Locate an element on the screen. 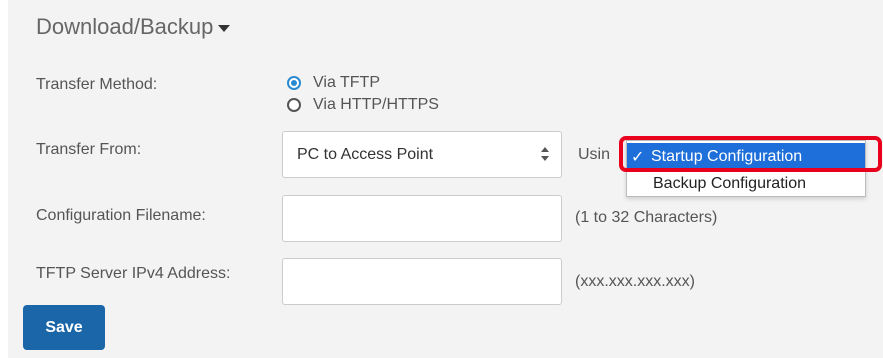 The height and width of the screenshot is (358, 883). radio-via-tftp: Via TFTP is located at coordinates (333, 83).